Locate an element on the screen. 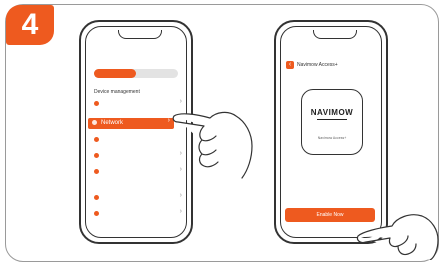 The height and width of the screenshot is (268, 444). brand-underline is located at coordinates (332, 119).